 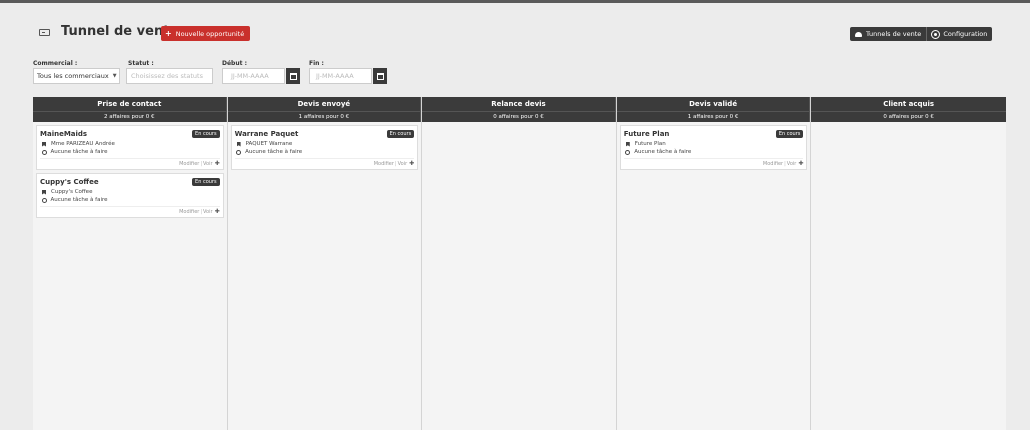 What do you see at coordinates (713, 104) in the screenshot?
I see `column-title: Devis validé` at bounding box center [713, 104].